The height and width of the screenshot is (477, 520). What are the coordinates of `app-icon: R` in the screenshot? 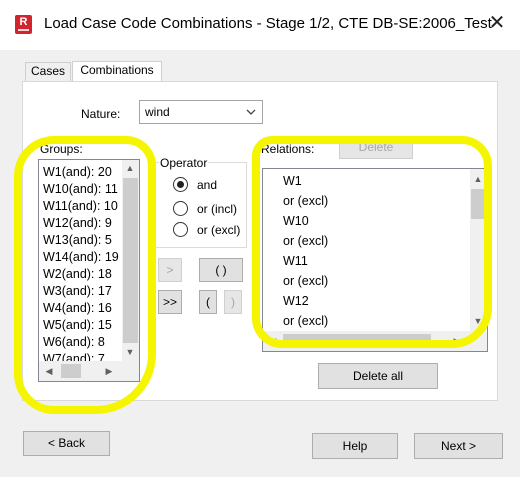 It's located at (23, 24).